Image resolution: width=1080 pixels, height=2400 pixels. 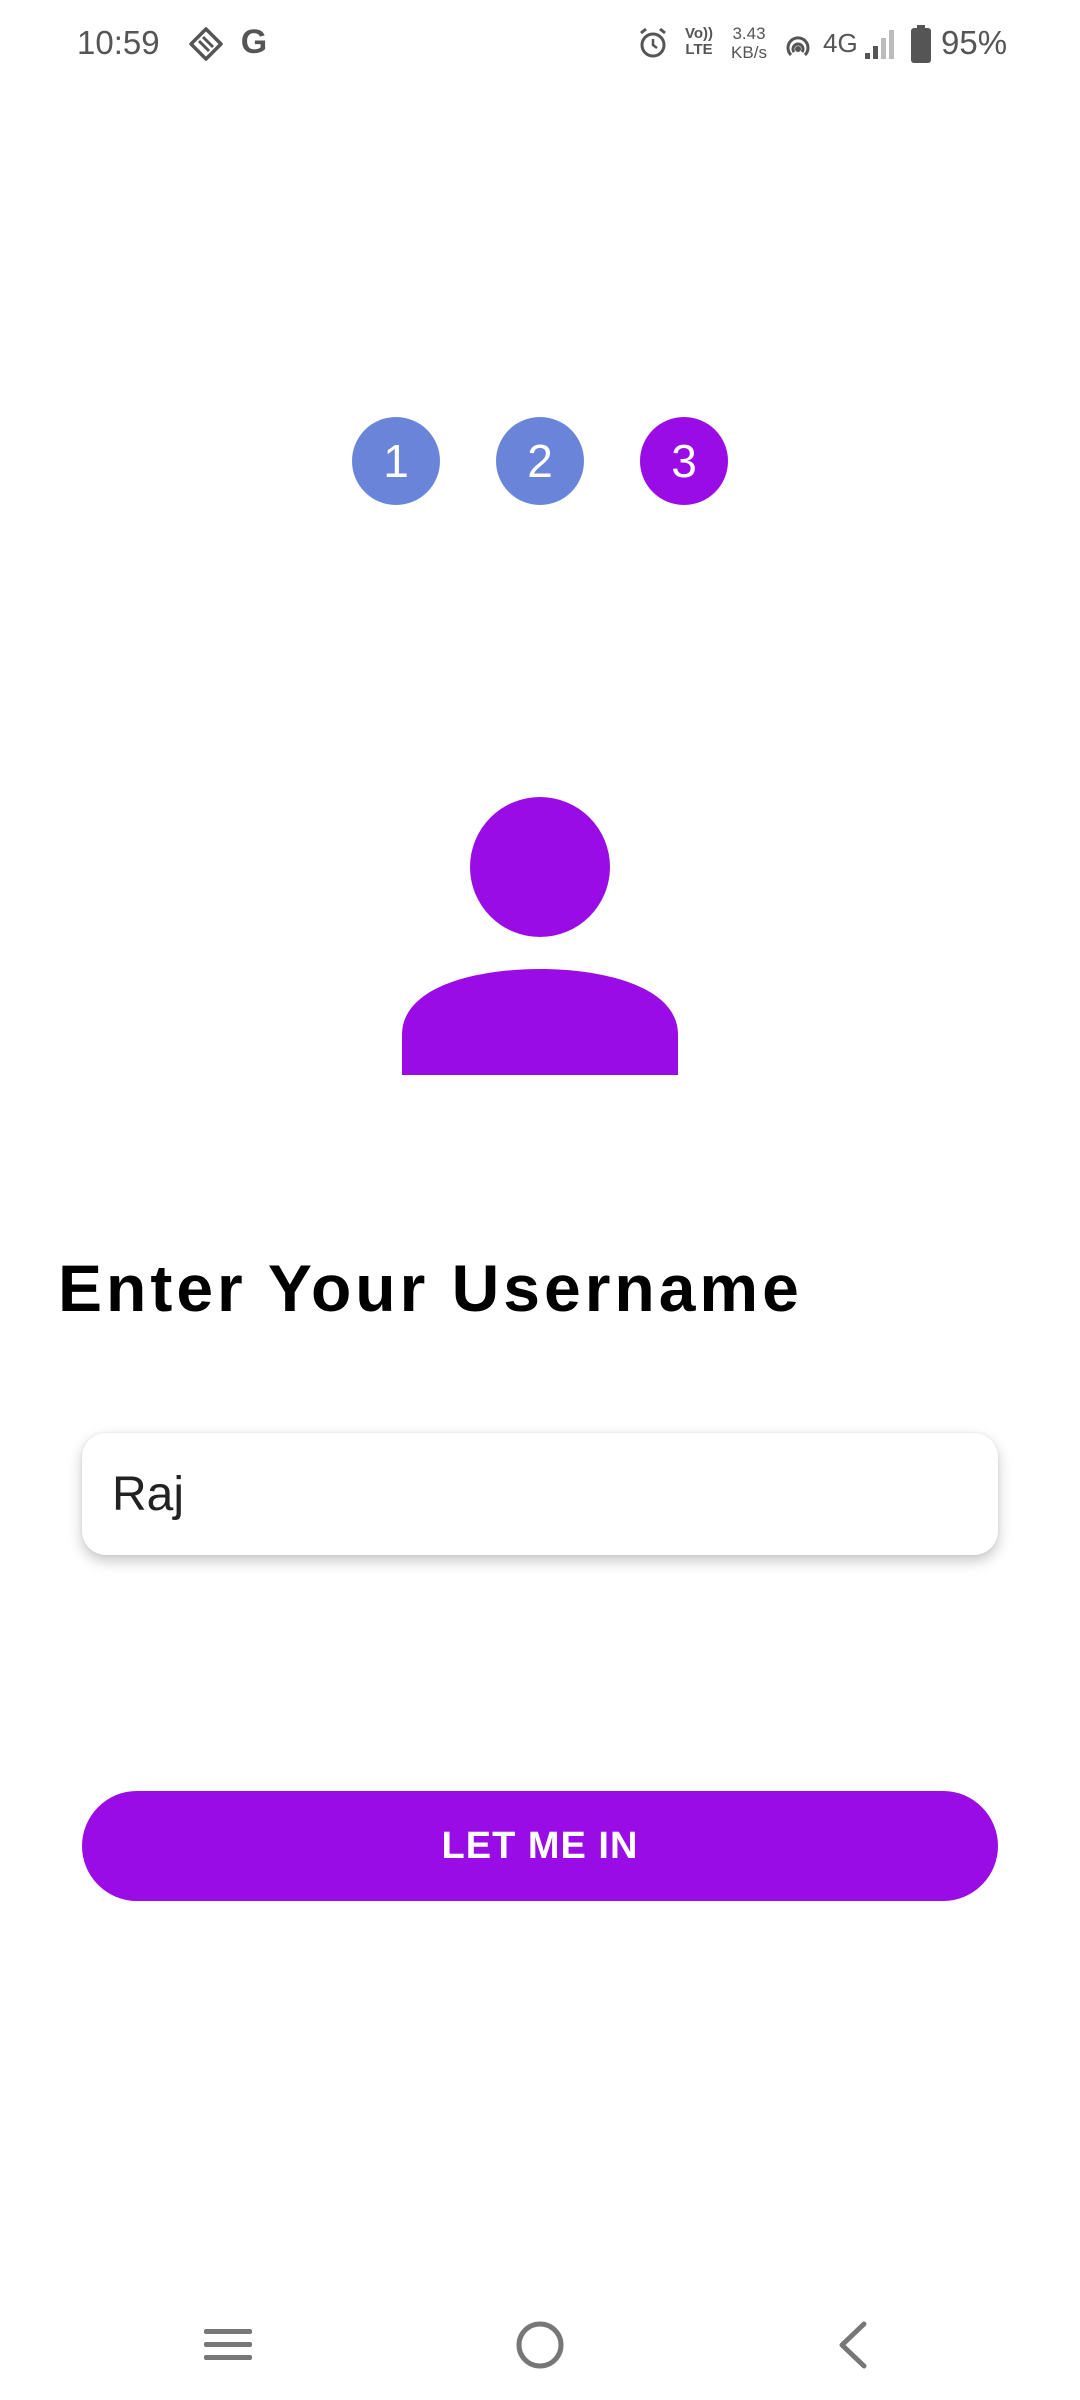 What do you see at coordinates (228, 2345) in the screenshot?
I see `menu-icon` at bounding box center [228, 2345].